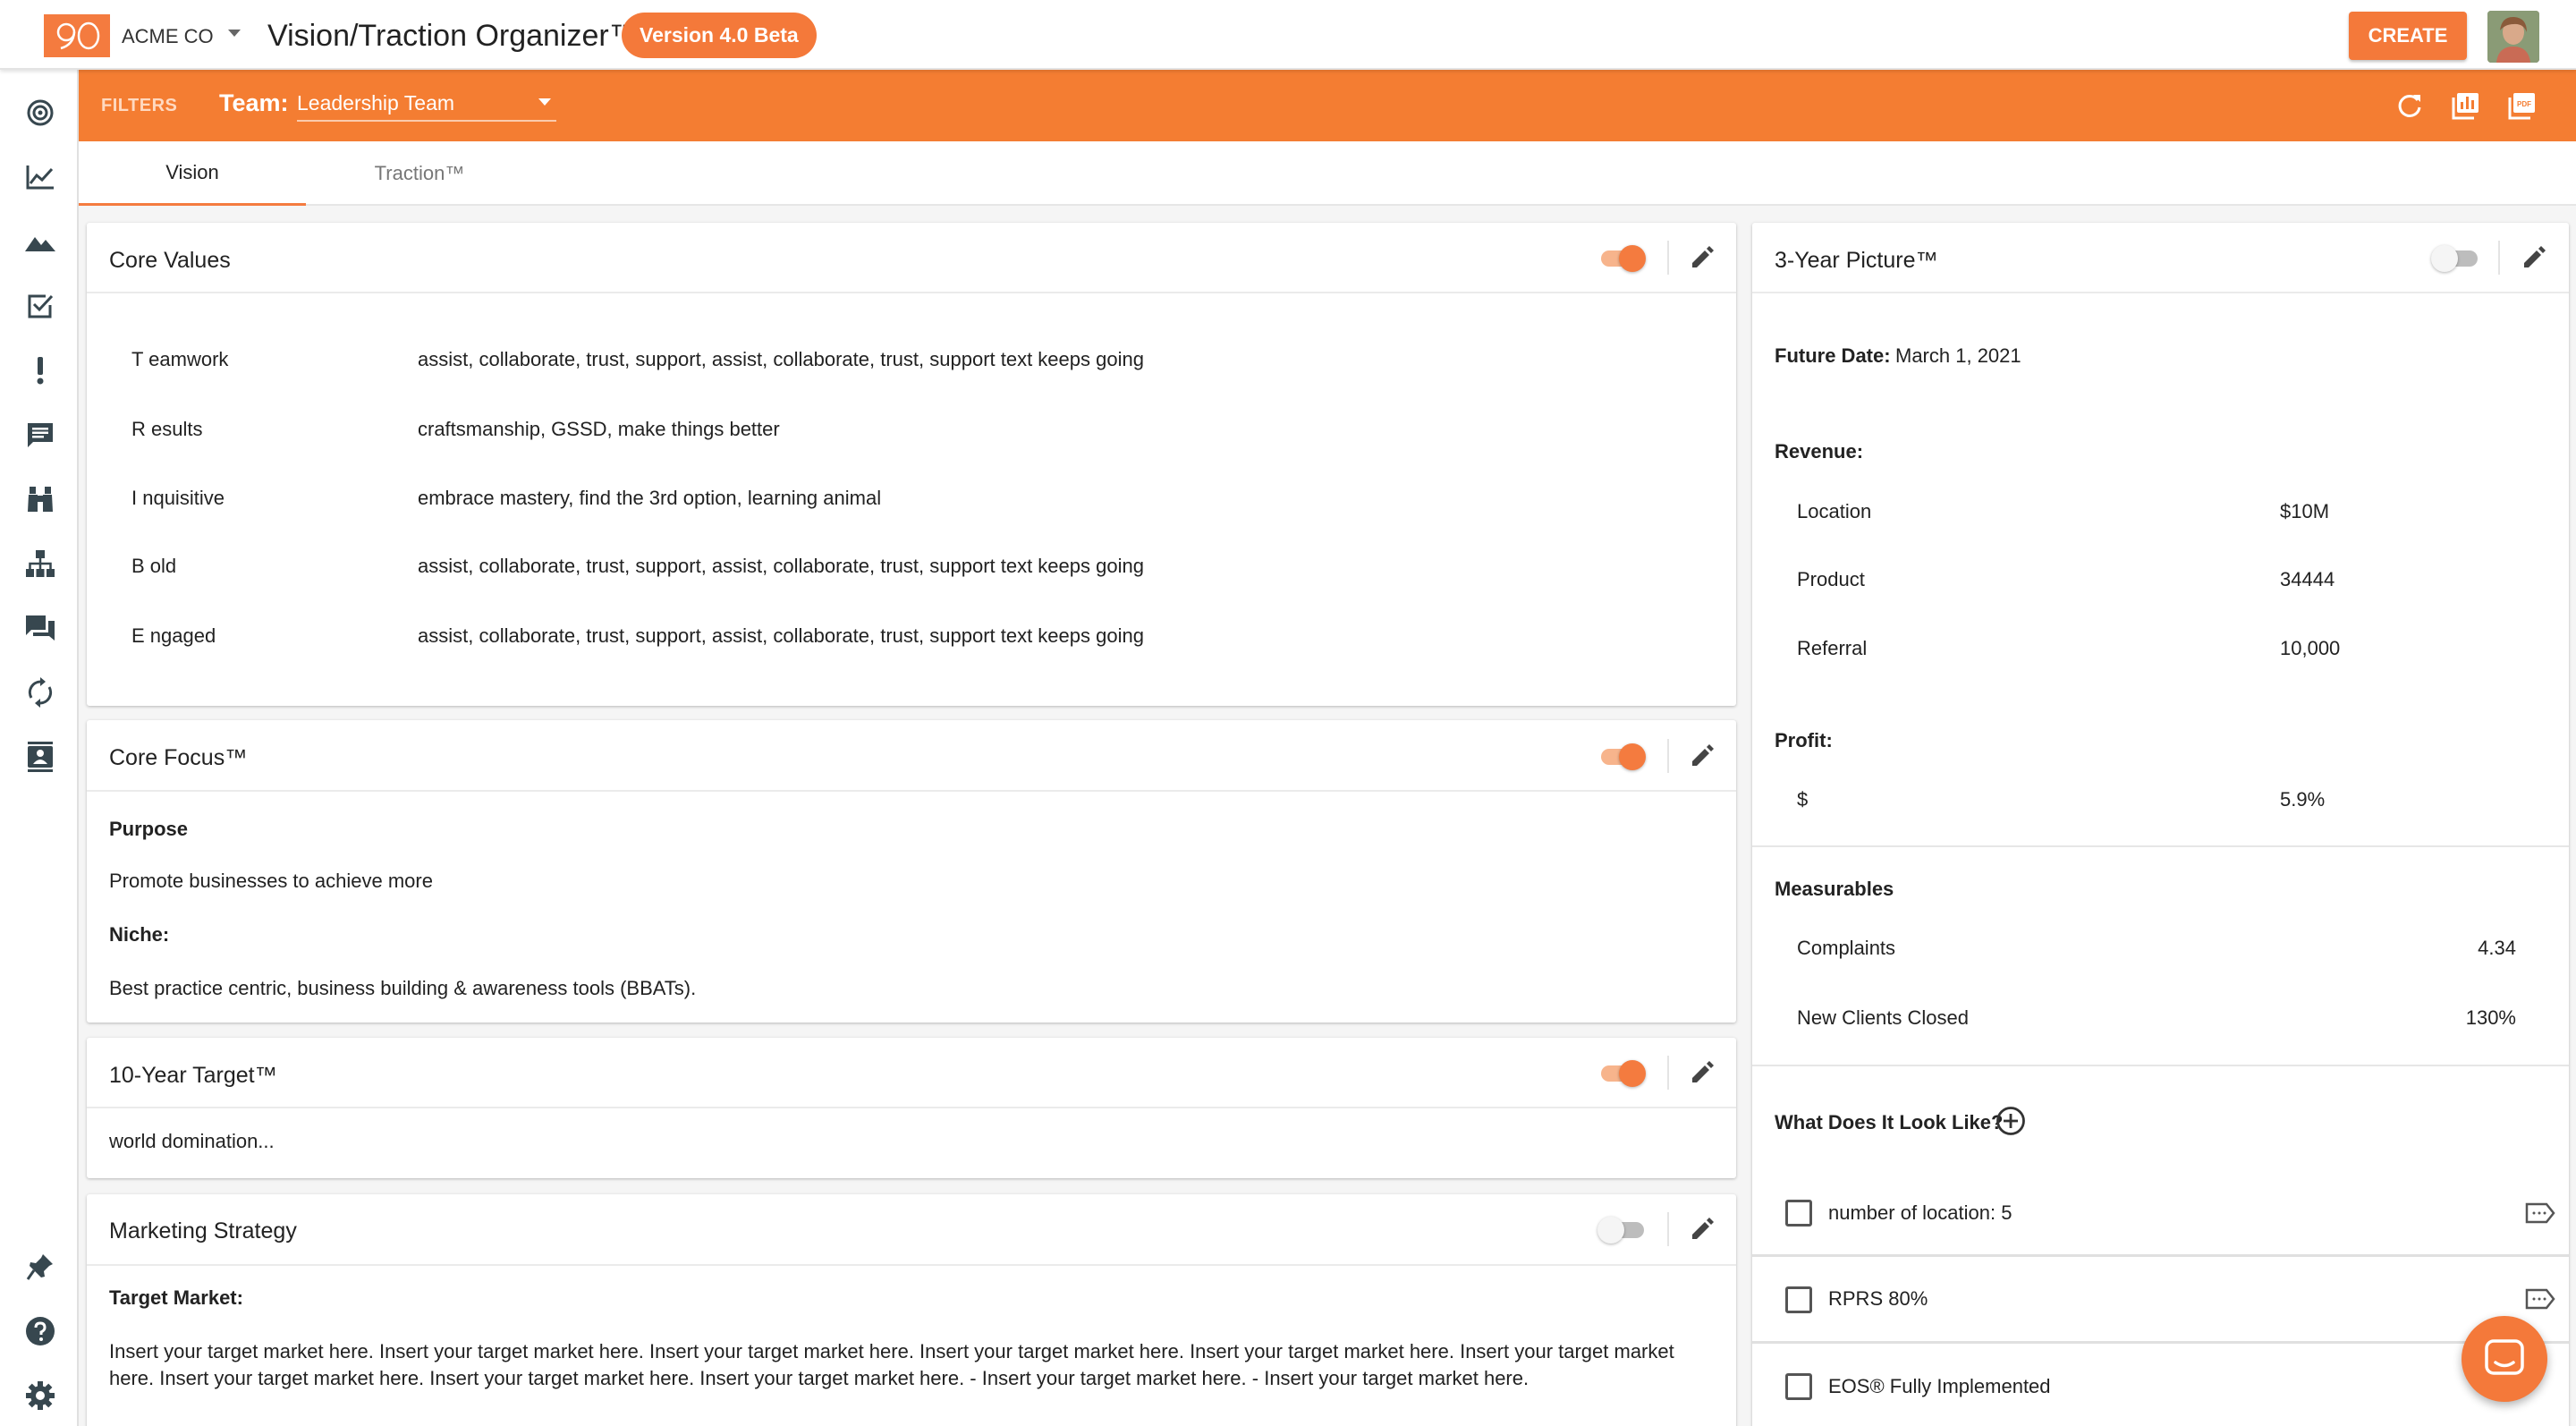 The height and width of the screenshot is (1426, 2576). I want to click on contact-card-icon, so click(40, 757).